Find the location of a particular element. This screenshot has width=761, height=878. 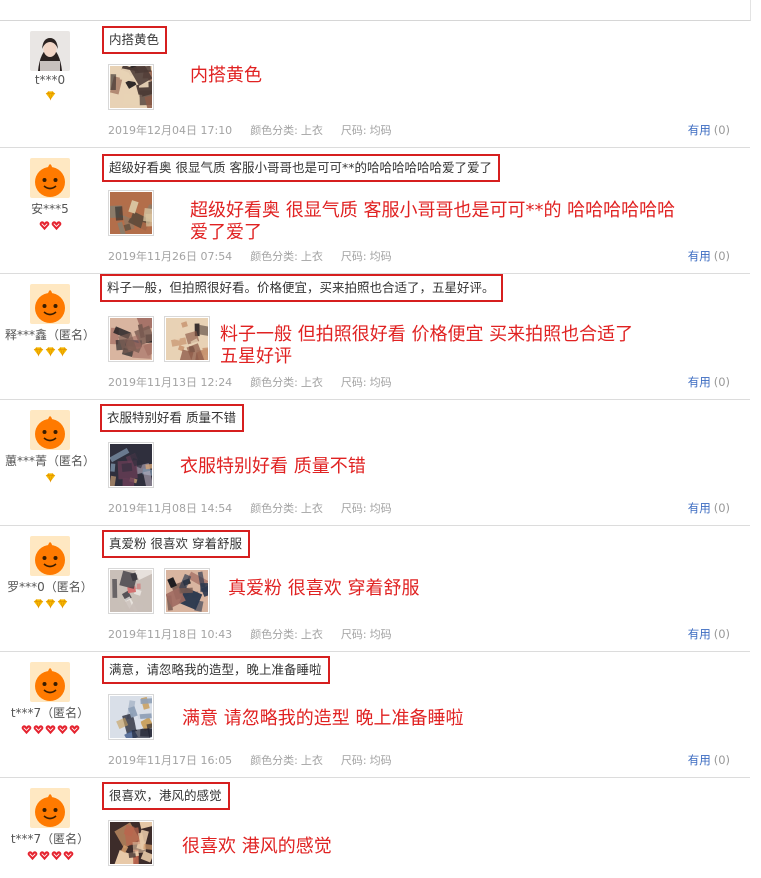

annotation-text: 衣服特别好看 质量不错 is located at coordinates (273, 467).